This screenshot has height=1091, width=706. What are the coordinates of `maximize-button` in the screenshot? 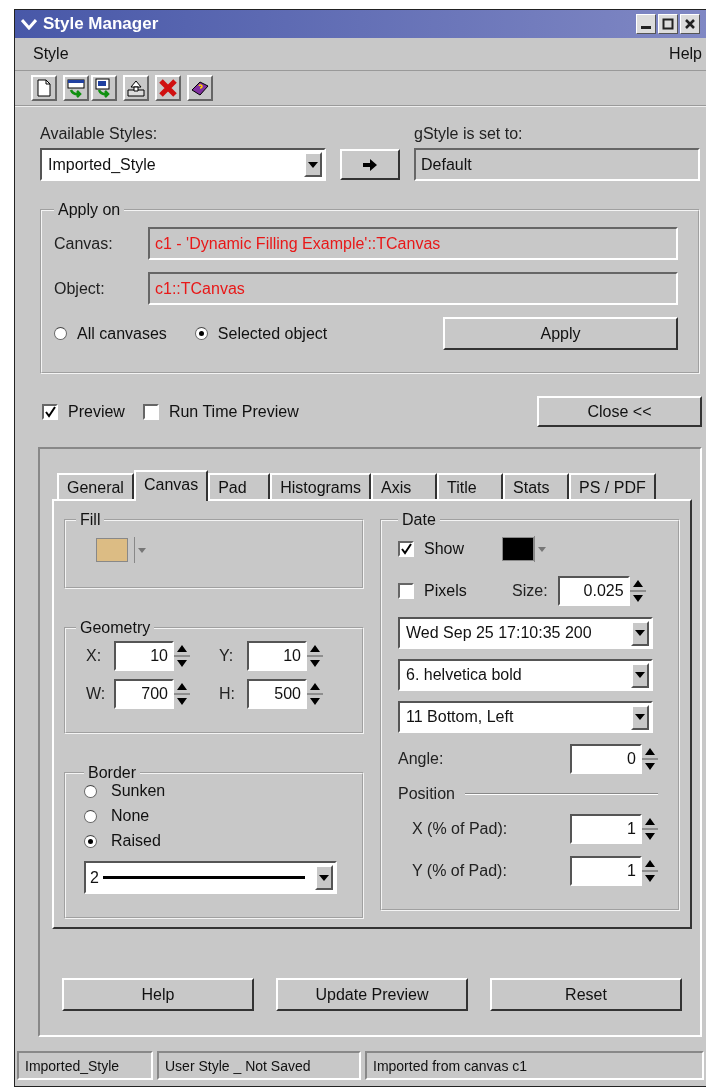 It's located at (668, 24).